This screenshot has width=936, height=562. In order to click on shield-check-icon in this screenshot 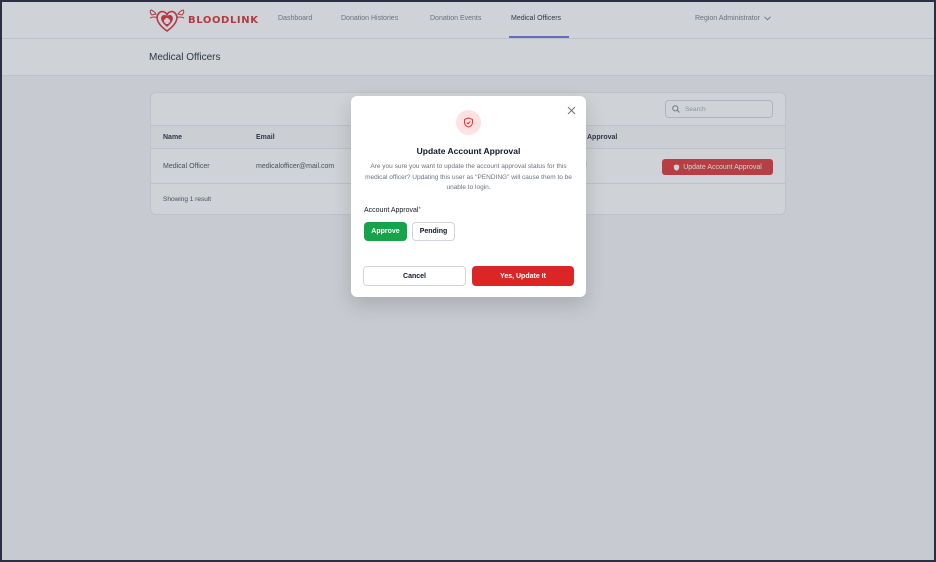, I will do `click(468, 122)`.